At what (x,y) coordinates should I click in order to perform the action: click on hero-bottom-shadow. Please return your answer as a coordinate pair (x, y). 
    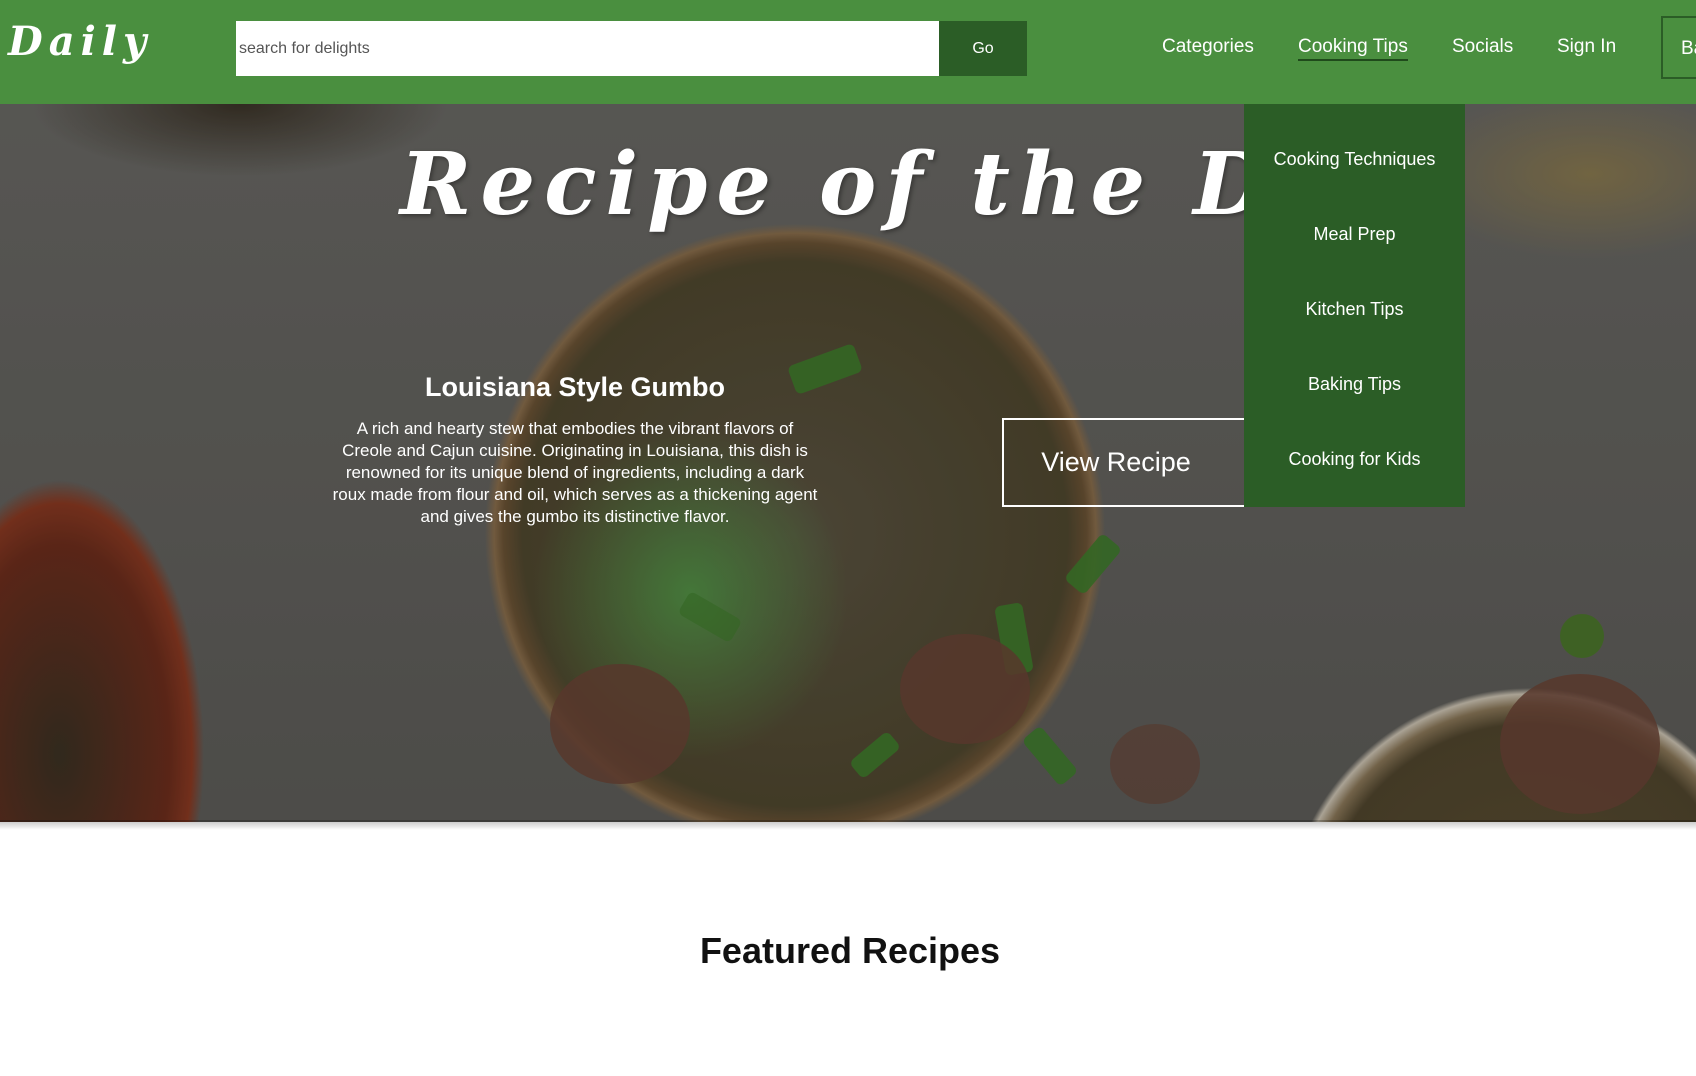
    Looking at the image, I should click on (848, 825).